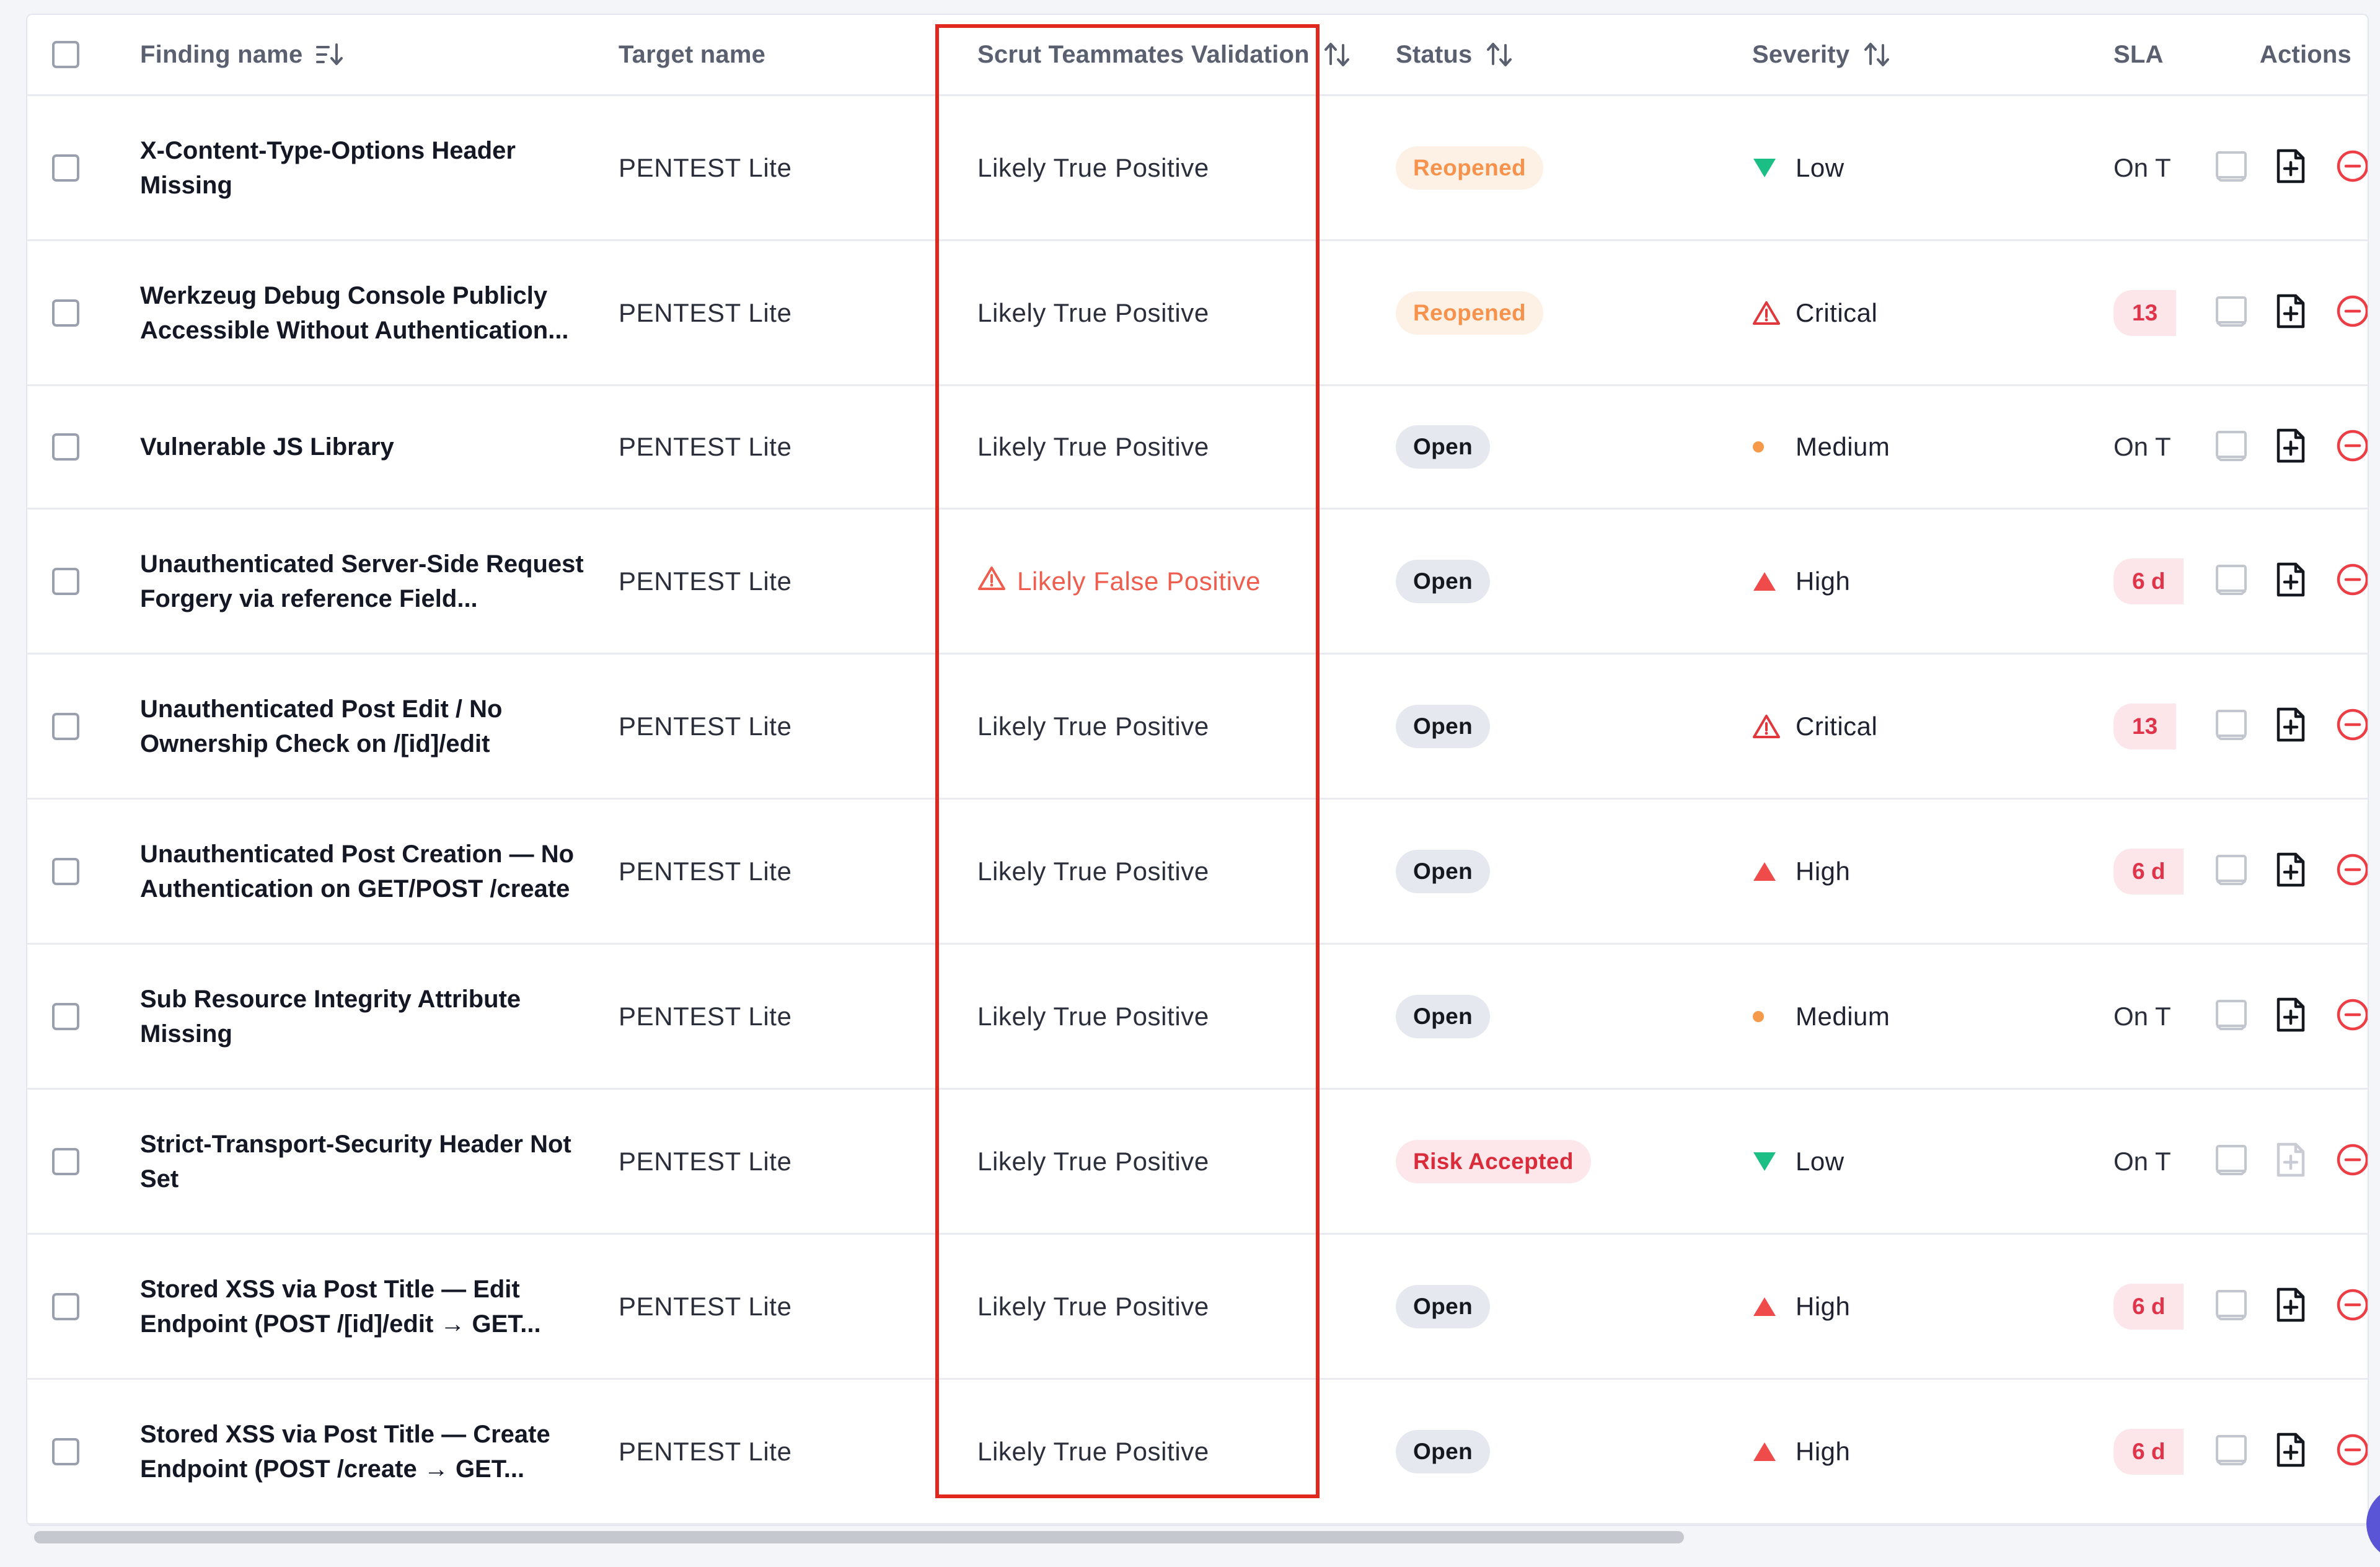 The image size is (2380, 1567). What do you see at coordinates (1821, 447) in the screenshot?
I see `severity: Medium` at bounding box center [1821, 447].